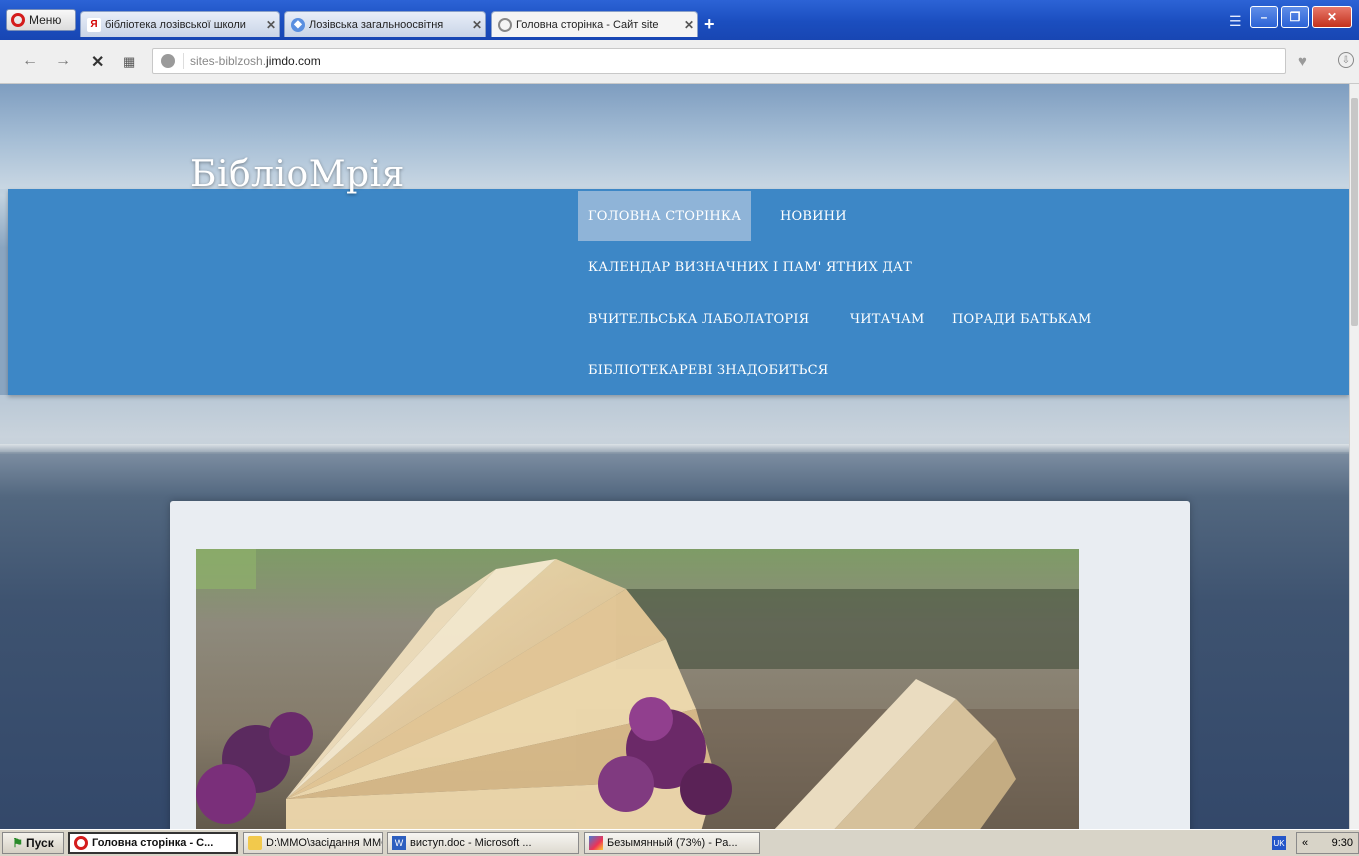 The image size is (1359, 856). I want to click on stop-icon: ✕, so click(97, 62).